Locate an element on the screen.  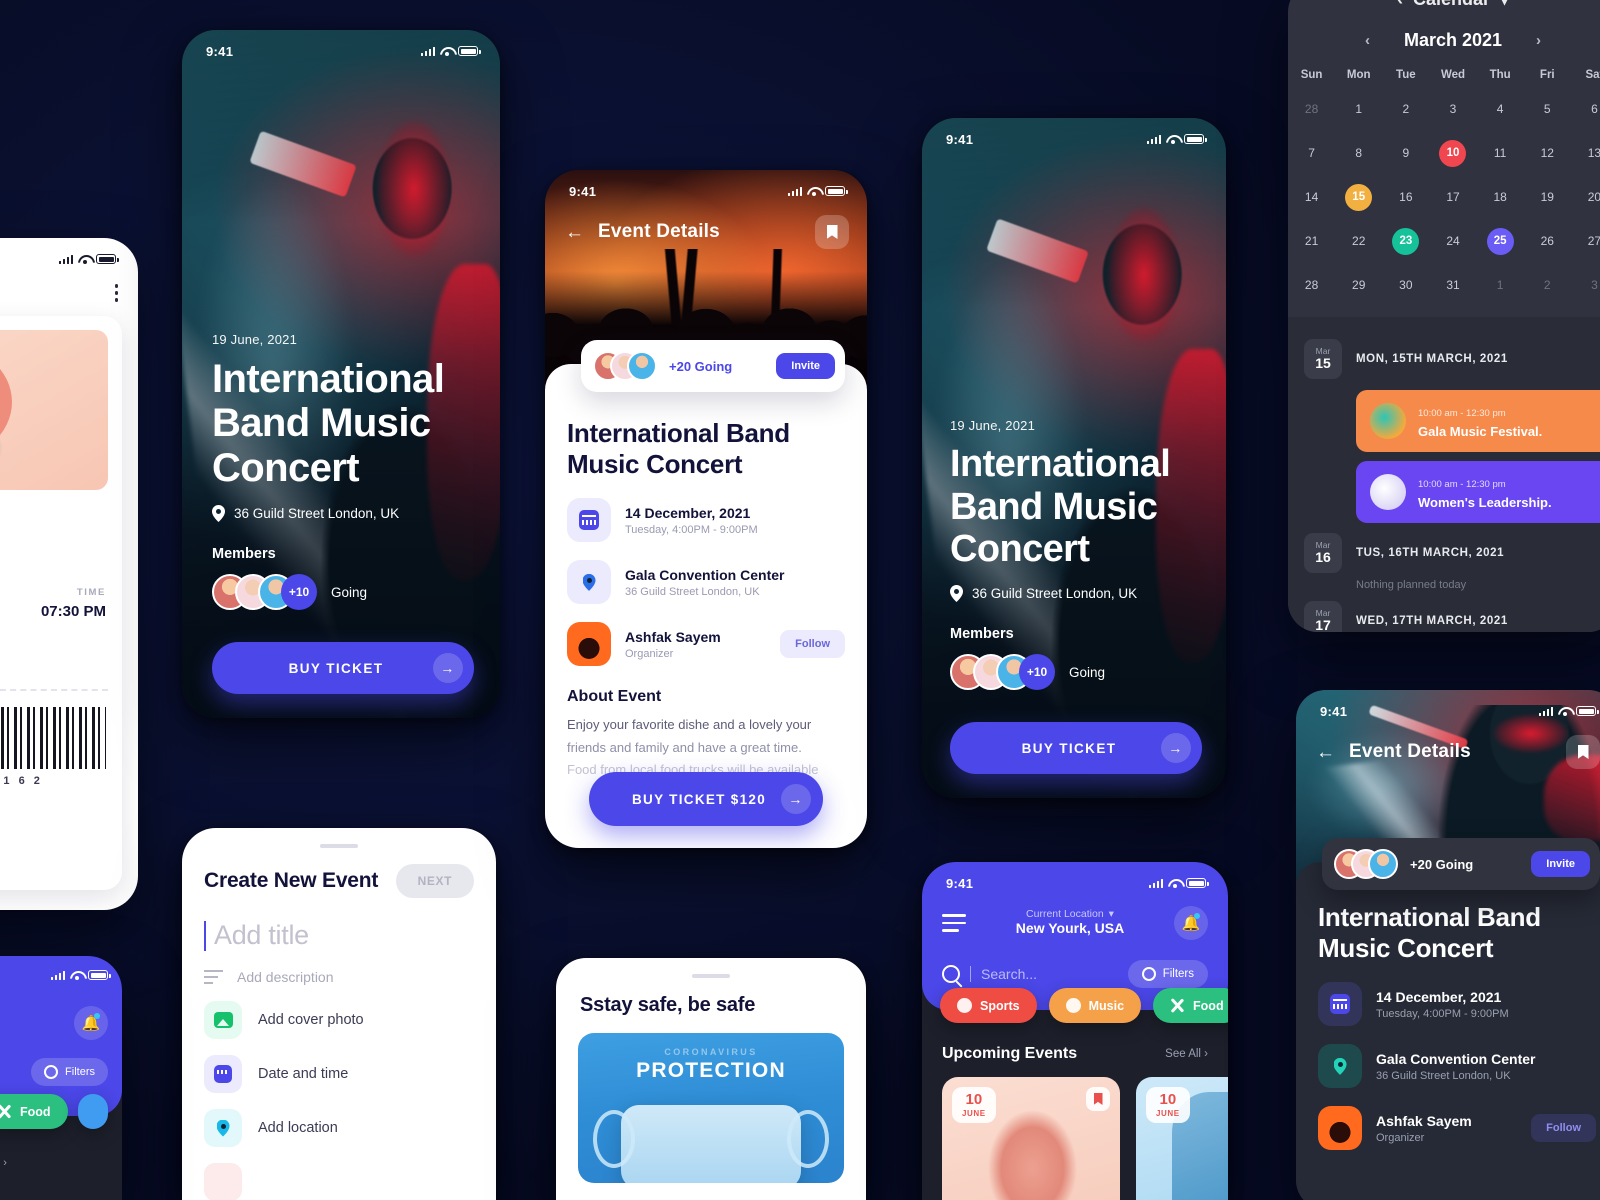
chip-extra is located at coordinates (92, 1111).